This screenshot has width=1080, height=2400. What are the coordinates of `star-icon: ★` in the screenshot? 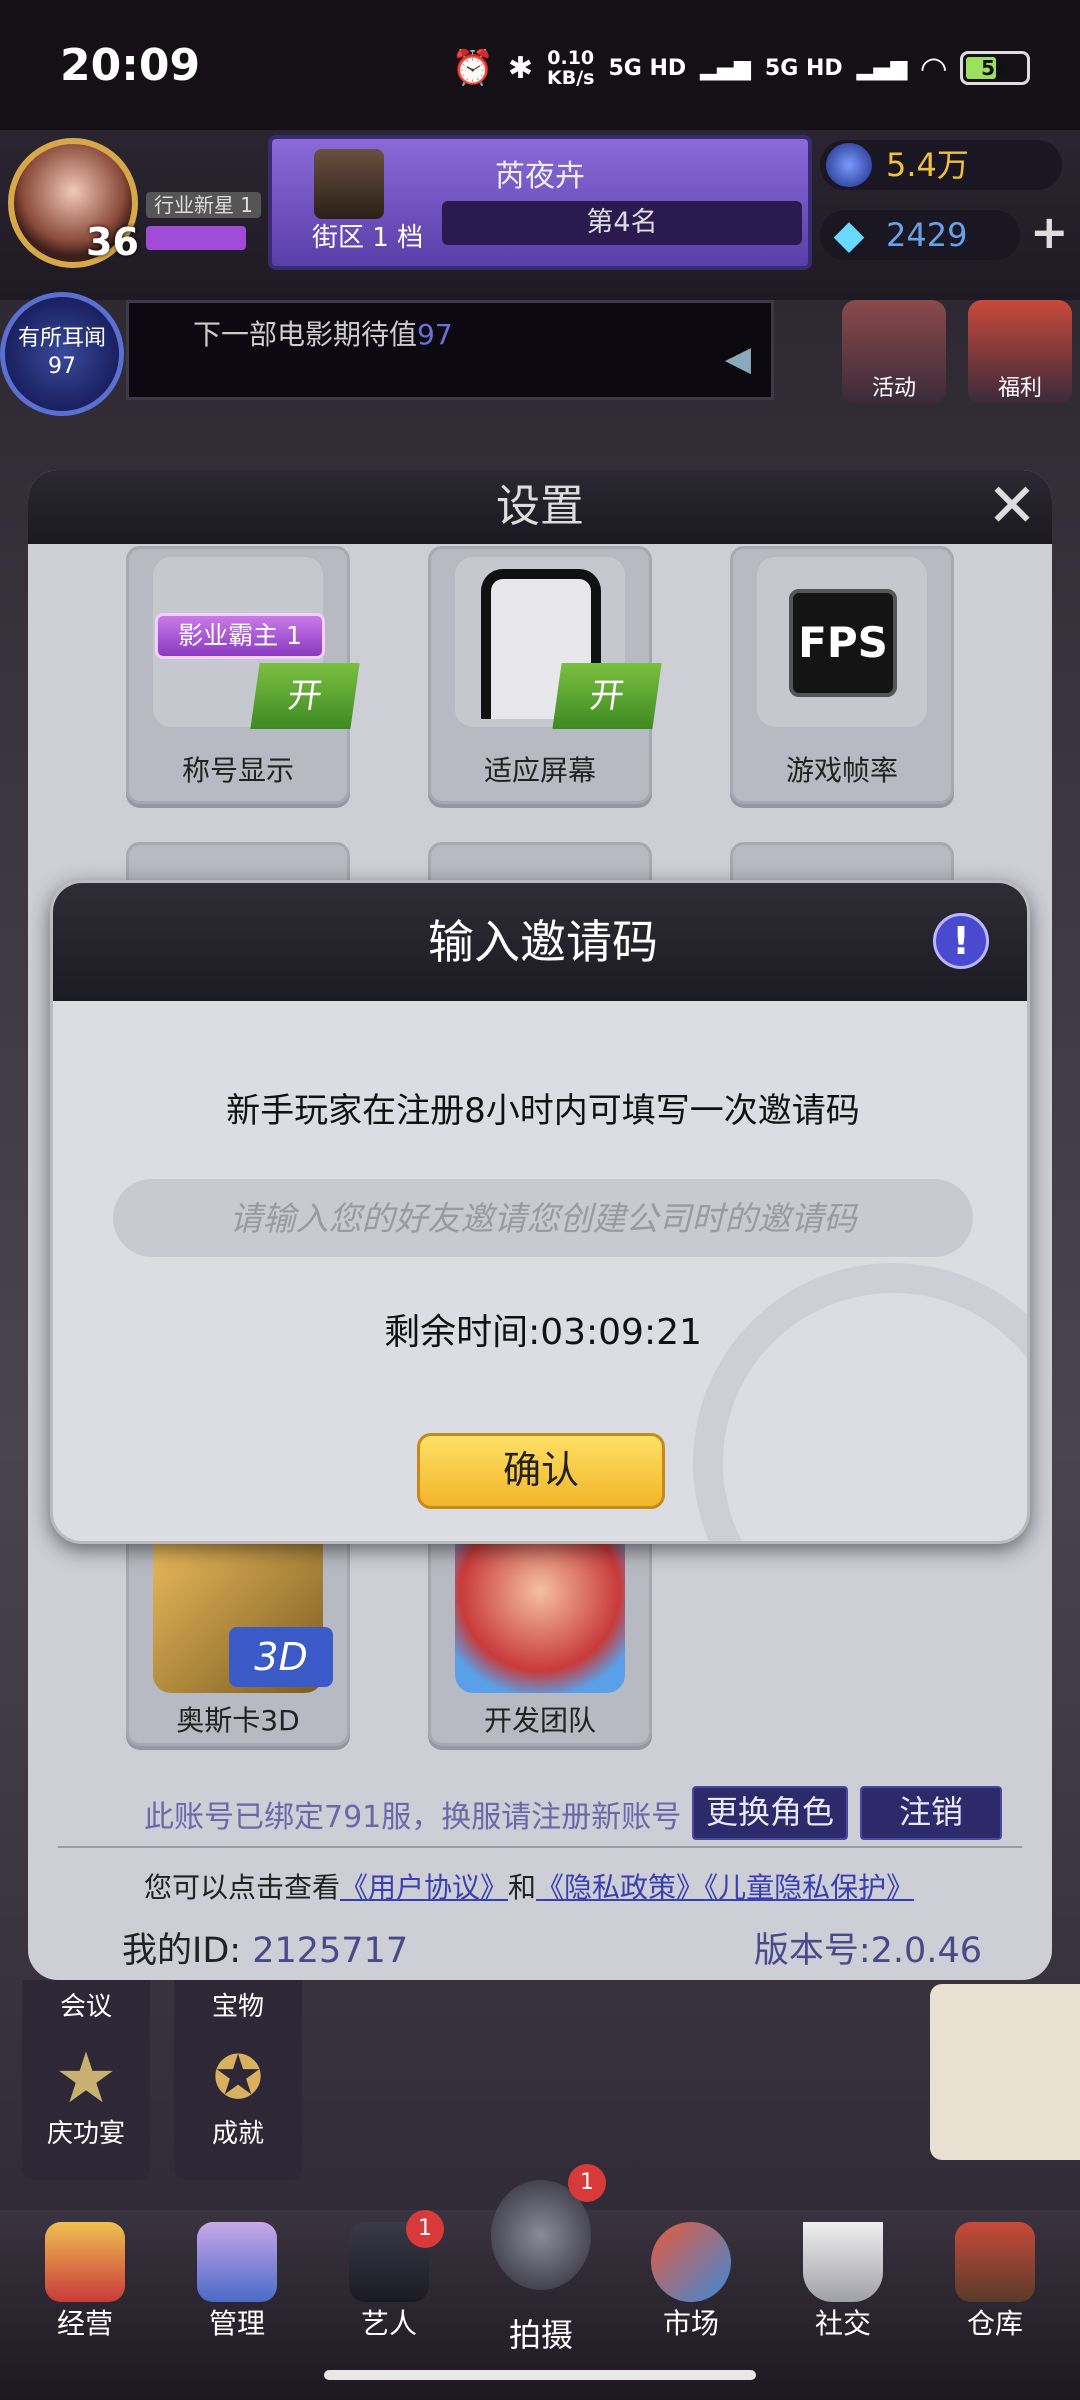 It's located at (86, 2078).